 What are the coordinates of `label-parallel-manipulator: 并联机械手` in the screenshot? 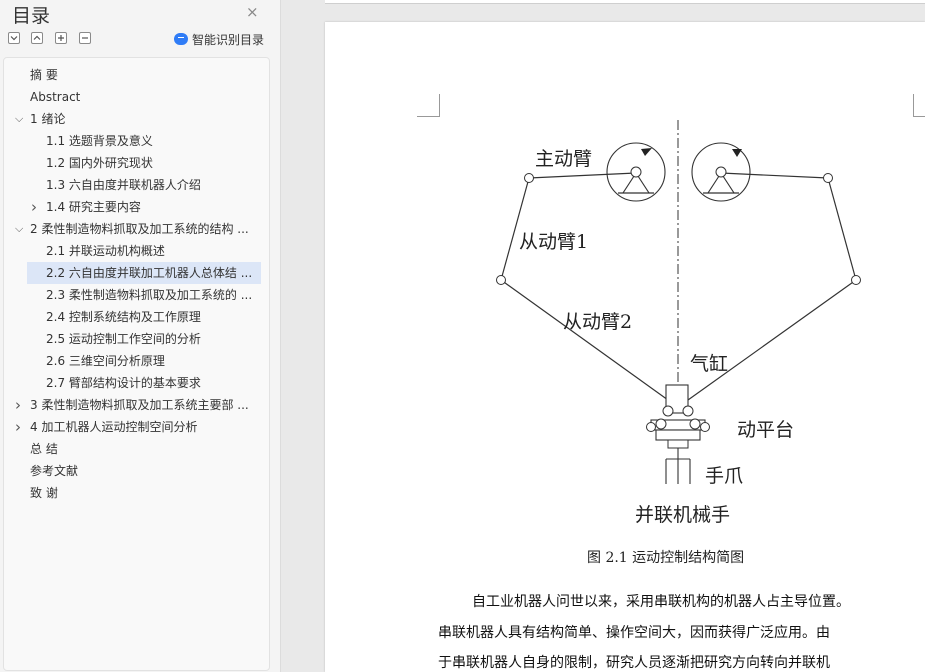 It's located at (682, 515).